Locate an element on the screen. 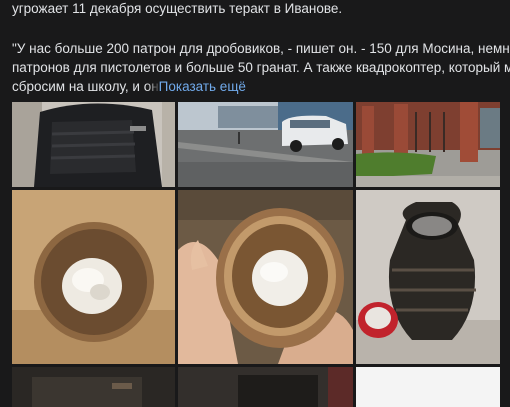 The height and width of the screenshot is (407, 510). photo-tile-tube-powder is located at coordinates (93, 277).